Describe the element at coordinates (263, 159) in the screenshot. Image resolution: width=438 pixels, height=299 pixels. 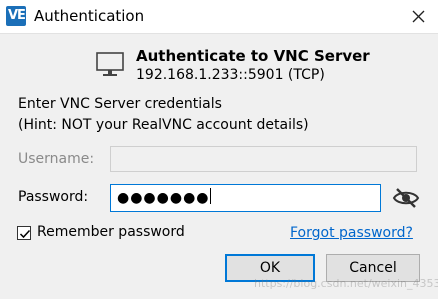
I see `username-field` at that location.